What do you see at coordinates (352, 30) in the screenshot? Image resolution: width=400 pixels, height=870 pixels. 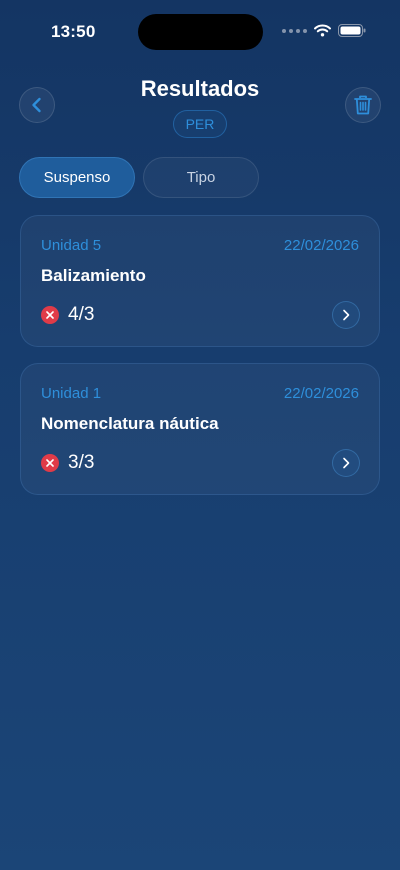 I see `battery-icon` at bounding box center [352, 30].